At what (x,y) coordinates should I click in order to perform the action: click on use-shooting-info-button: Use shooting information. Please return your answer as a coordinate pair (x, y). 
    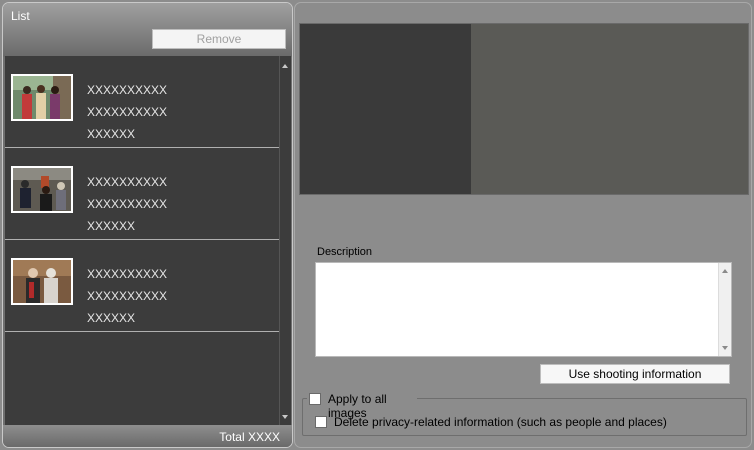
    Looking at the image, I should click on (635, 374).